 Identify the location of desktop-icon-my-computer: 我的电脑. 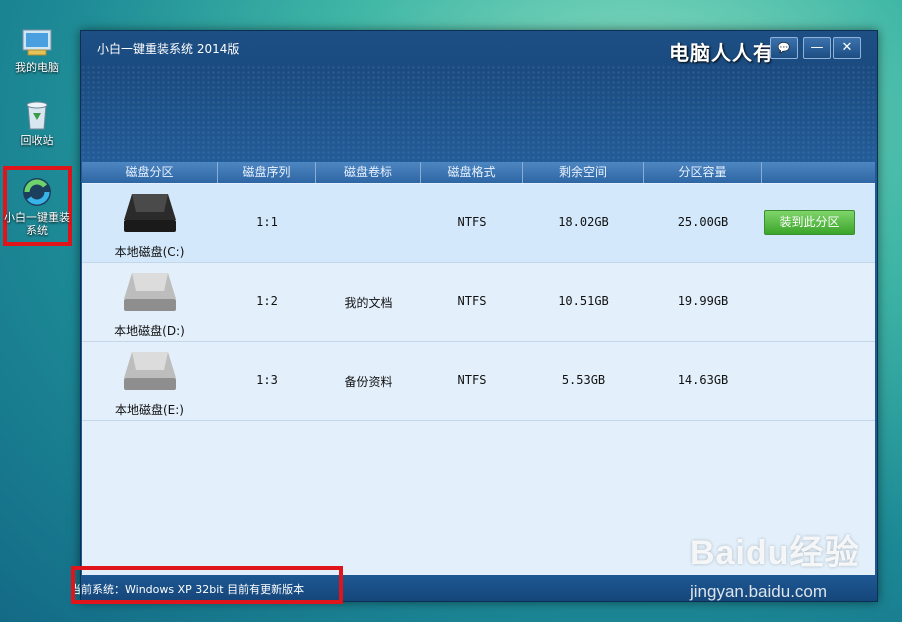
(37, 50).